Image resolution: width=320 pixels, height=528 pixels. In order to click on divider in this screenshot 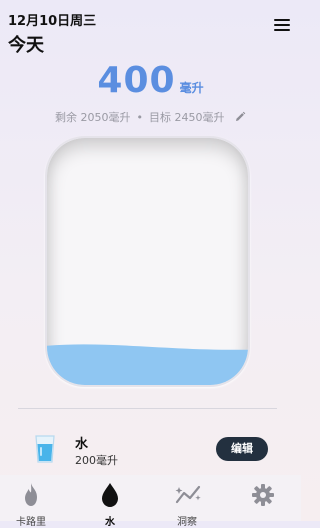, I will do `click(147, 408)`.